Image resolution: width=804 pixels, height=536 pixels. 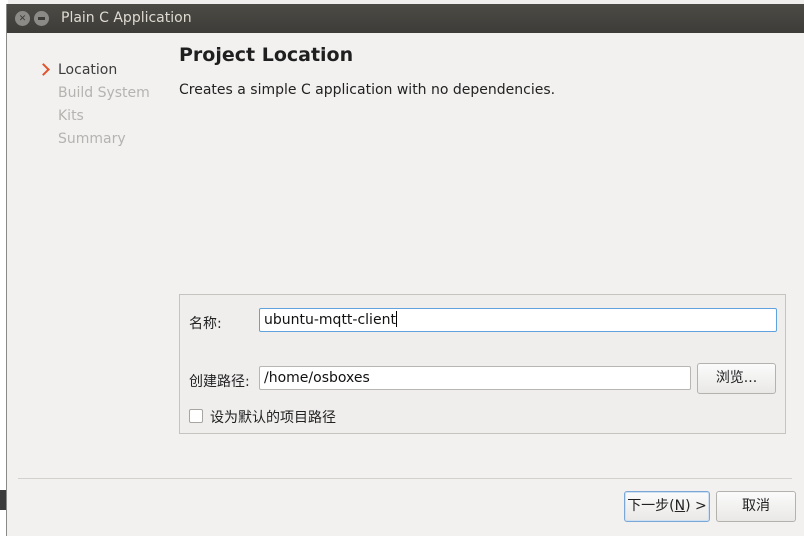 I want to click on step-label: Kits, so click(x=71, y=116).